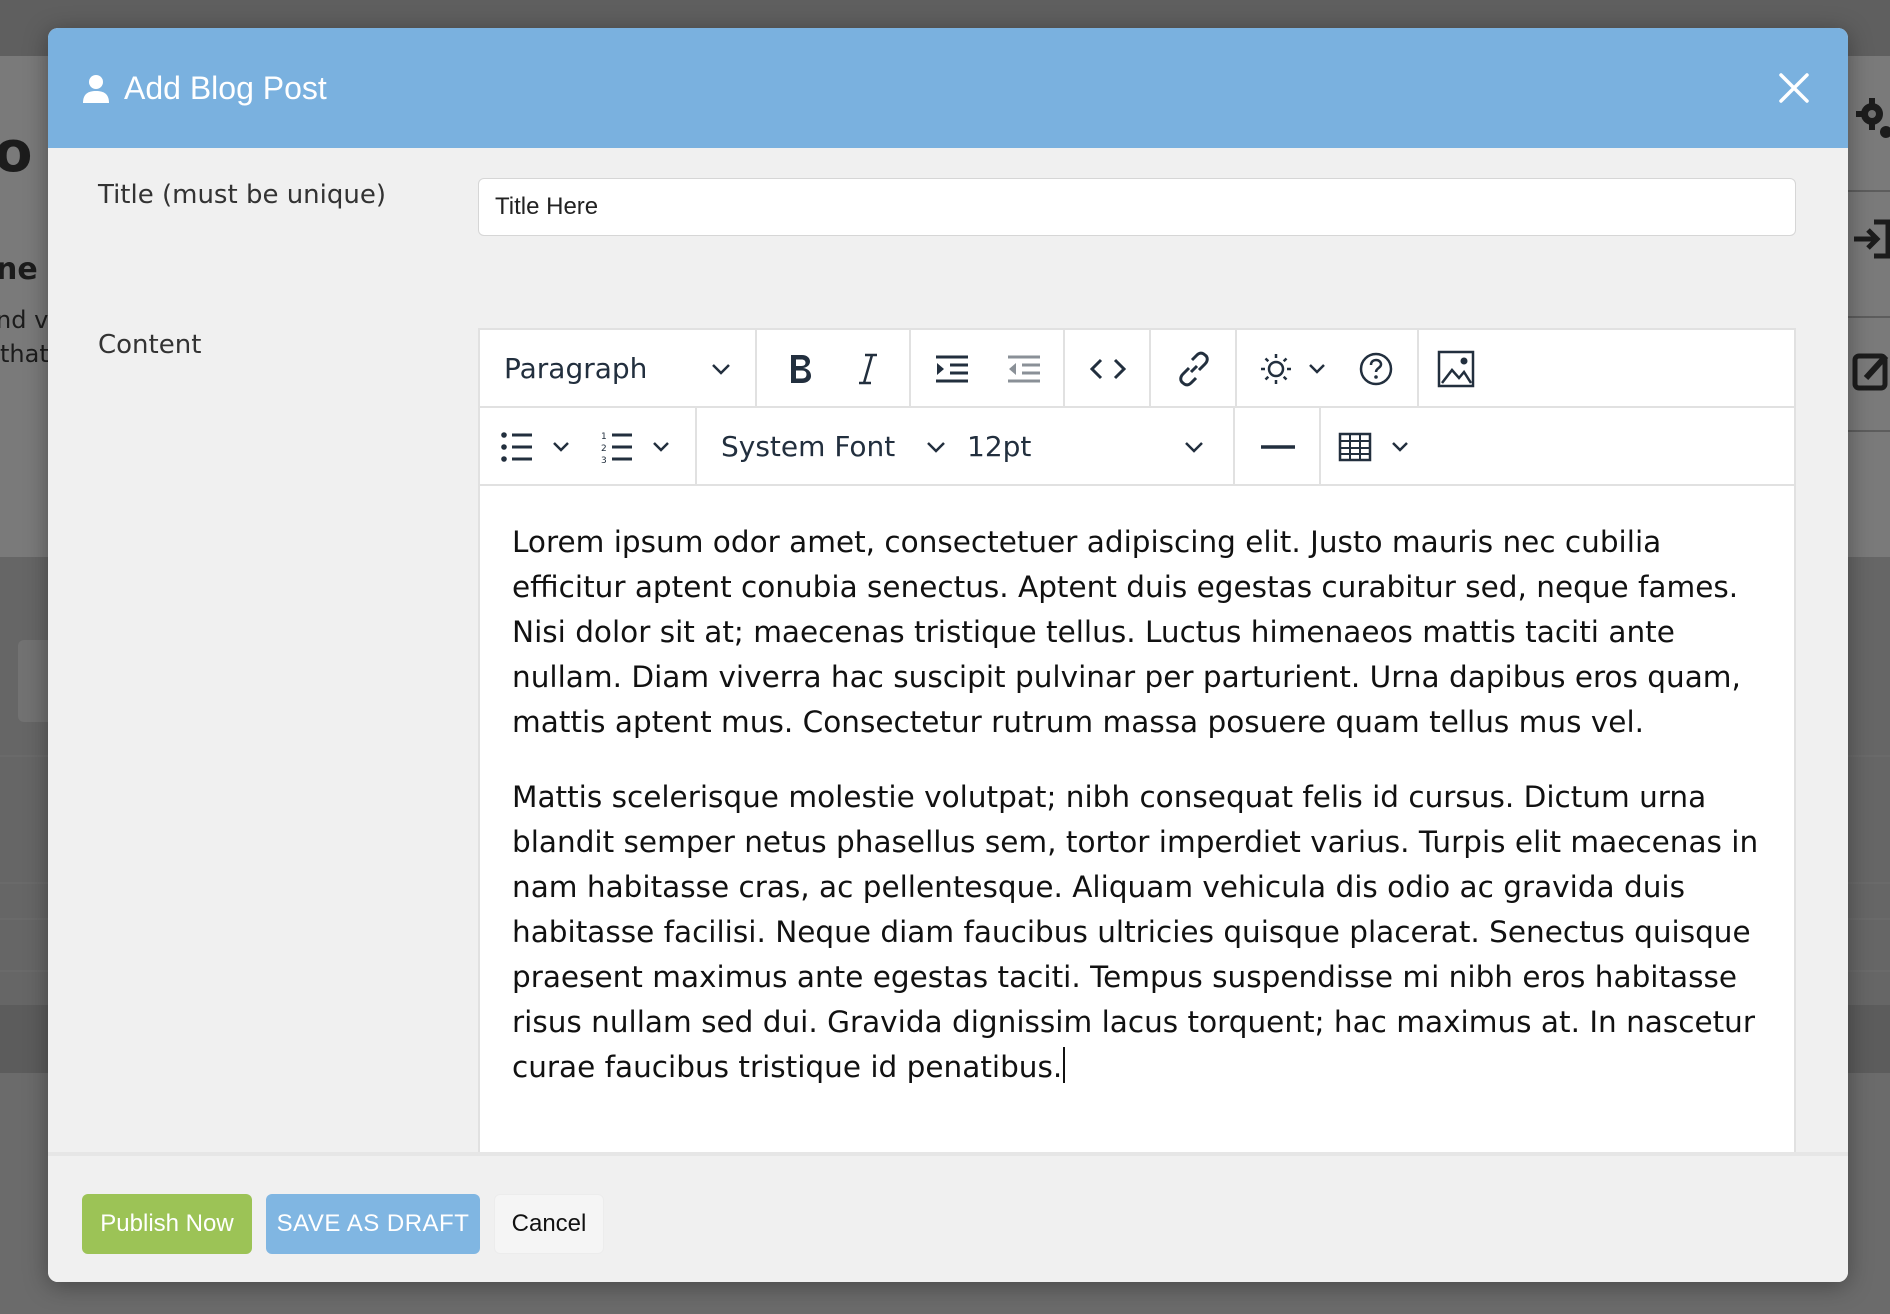  I want to click on background-text-line: that, so click(24, 354).